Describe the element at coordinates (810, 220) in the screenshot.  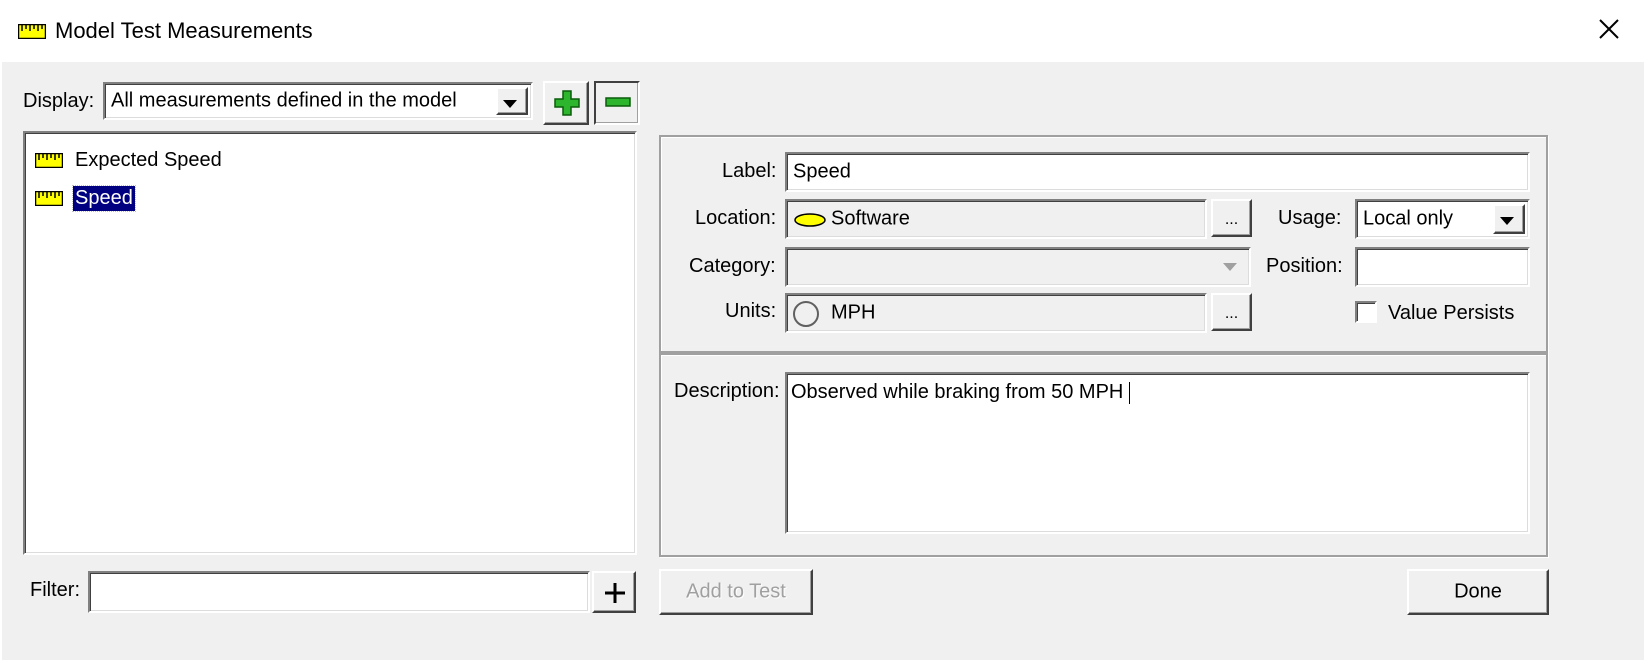
I see `yellow-oval-icon` at that location.